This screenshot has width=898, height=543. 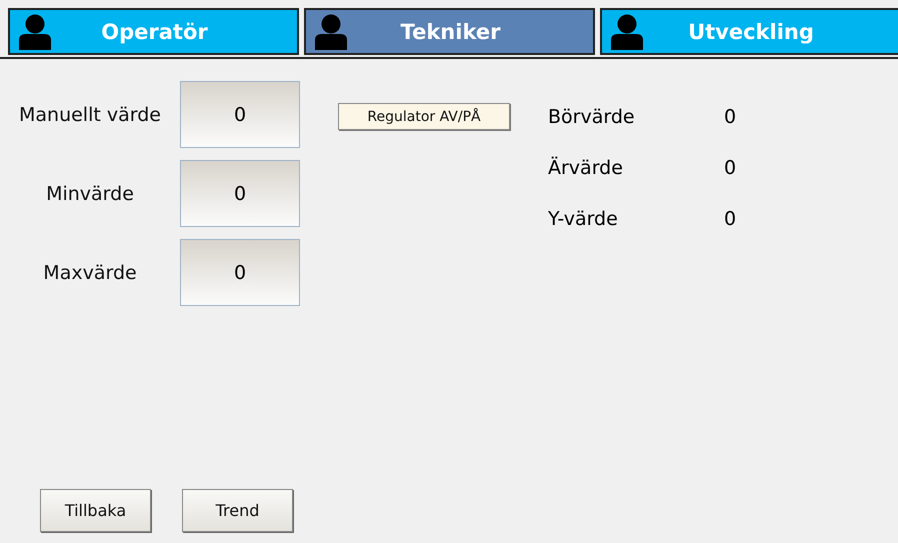 I want to click on nav-button: Trend, so click(x=237, y=510).